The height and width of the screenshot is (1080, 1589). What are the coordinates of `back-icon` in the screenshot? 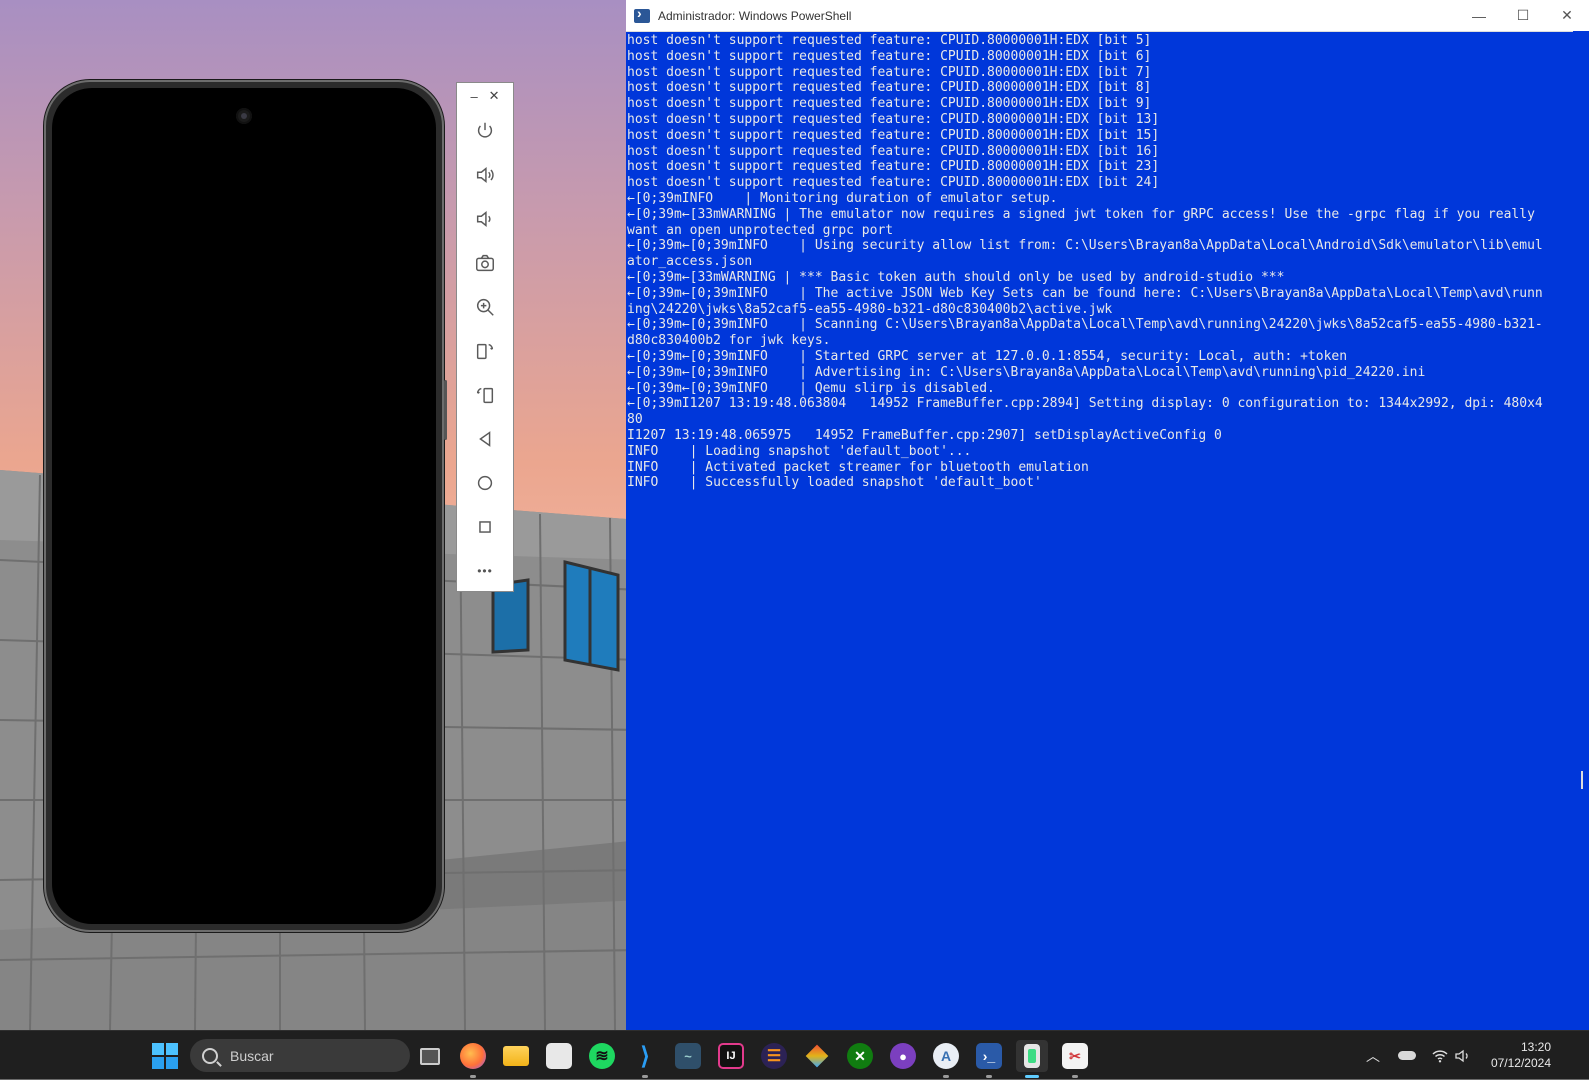 It's located at (485, 439).